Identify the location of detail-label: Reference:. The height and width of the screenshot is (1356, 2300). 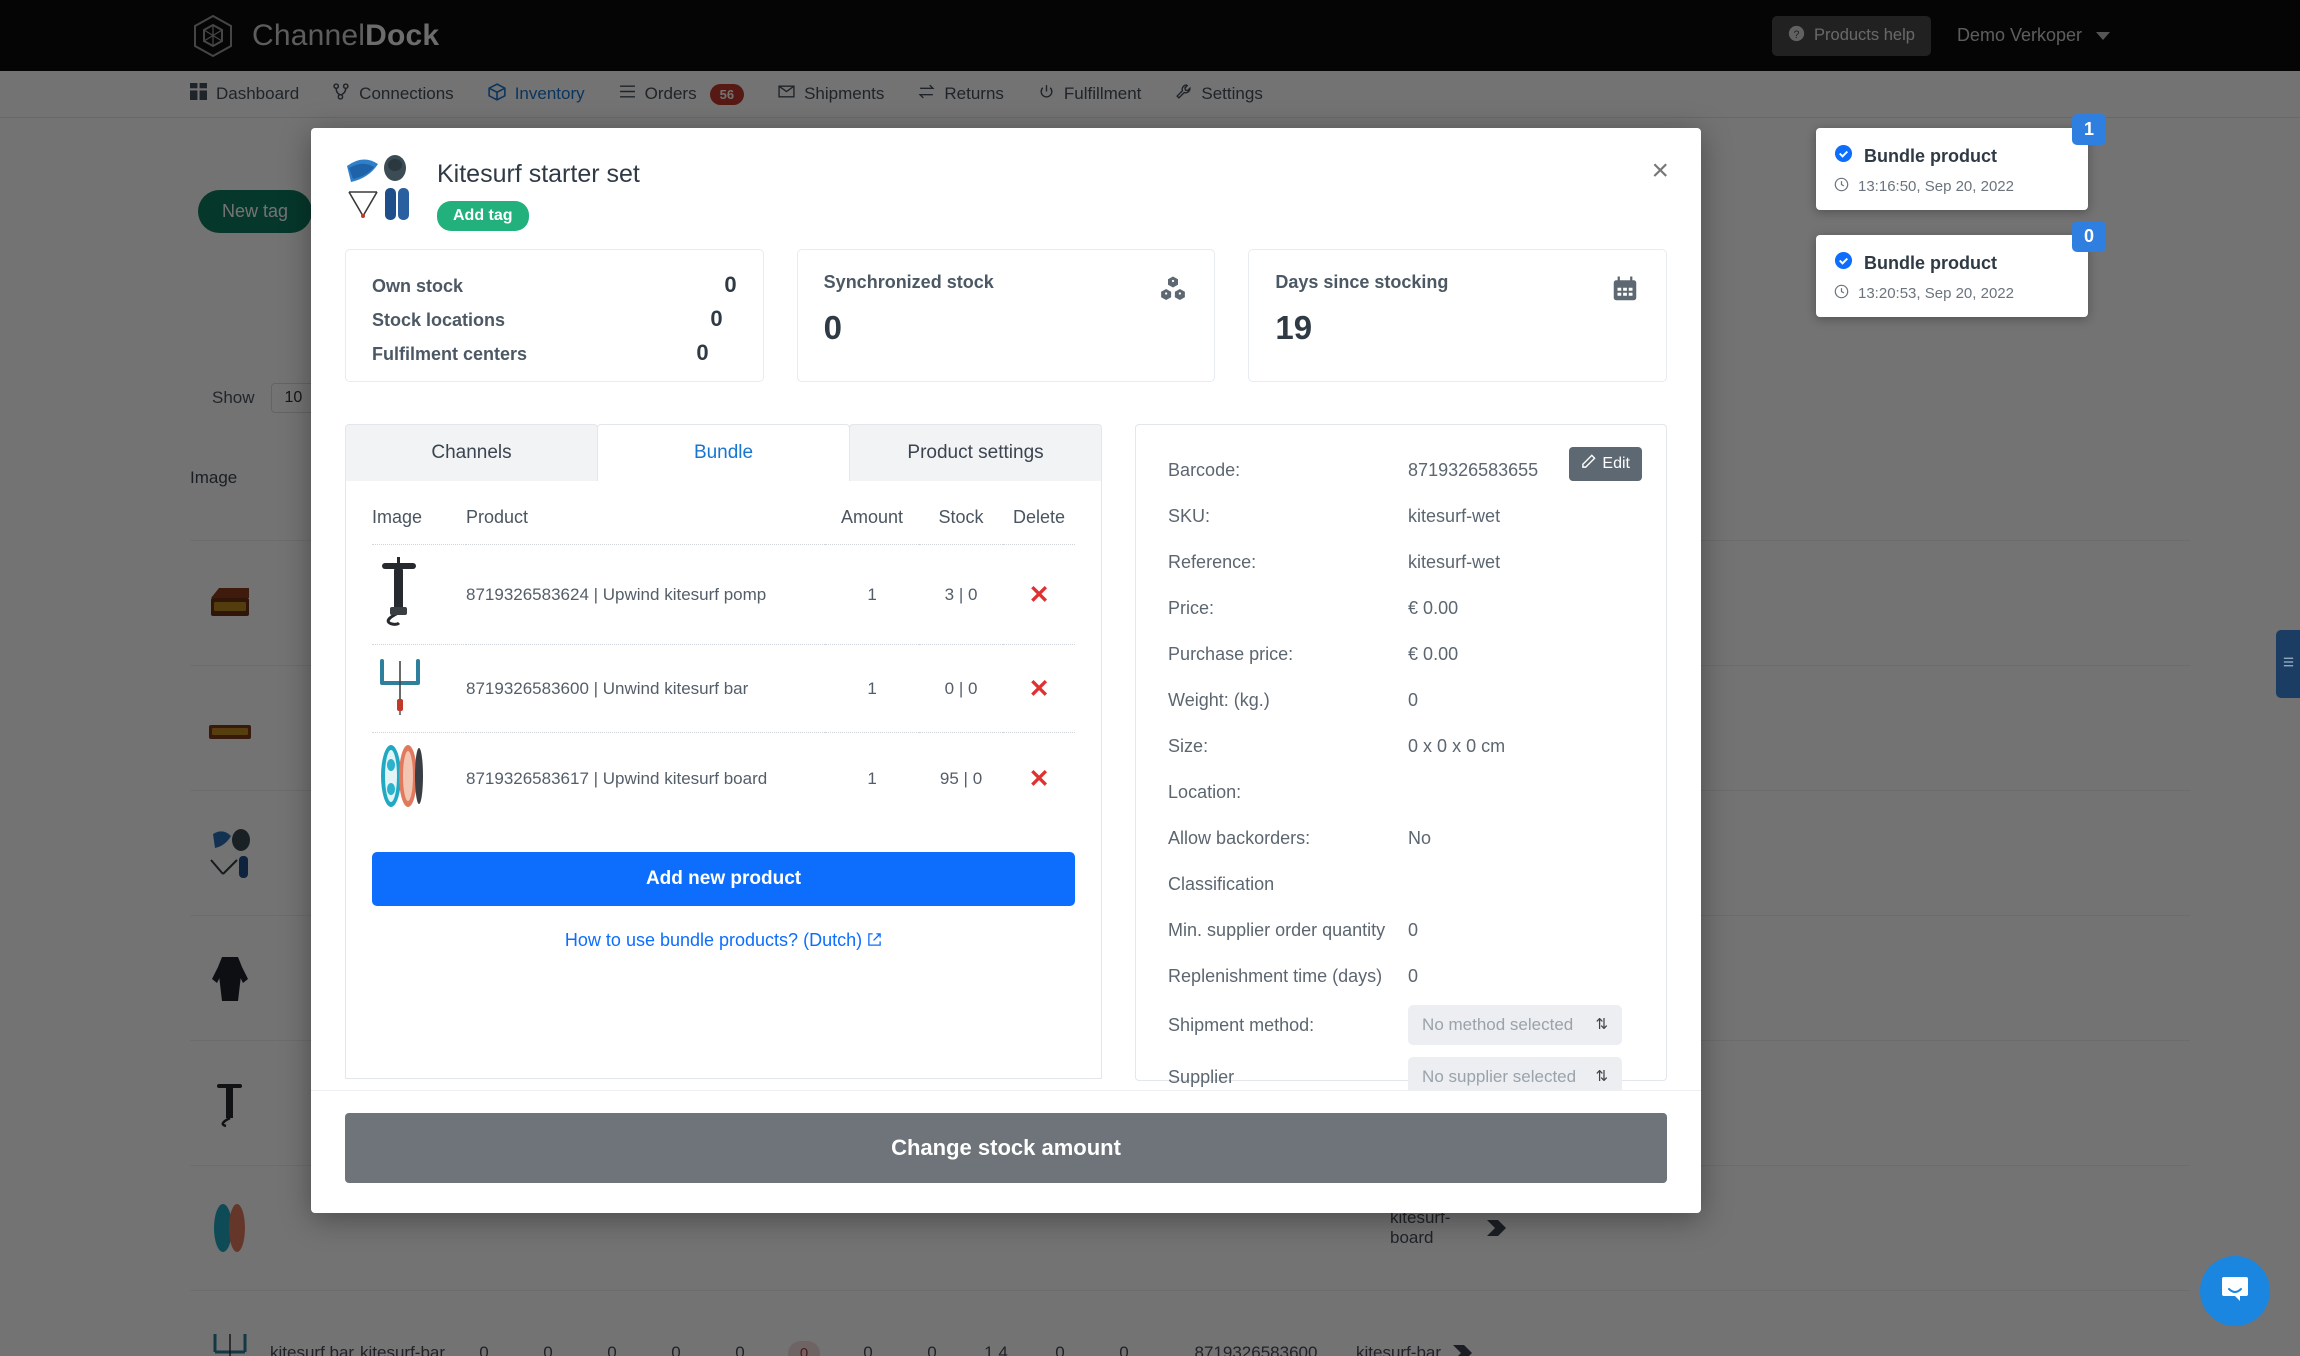
(1212, 561).